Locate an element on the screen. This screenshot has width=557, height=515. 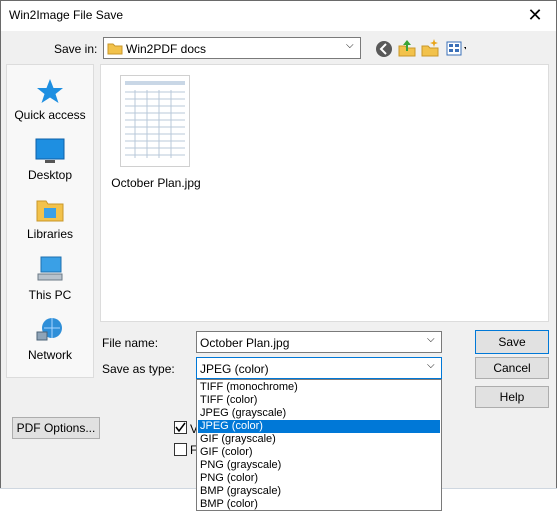
type-option: GIF (color) is located at coordinates (319, 452).